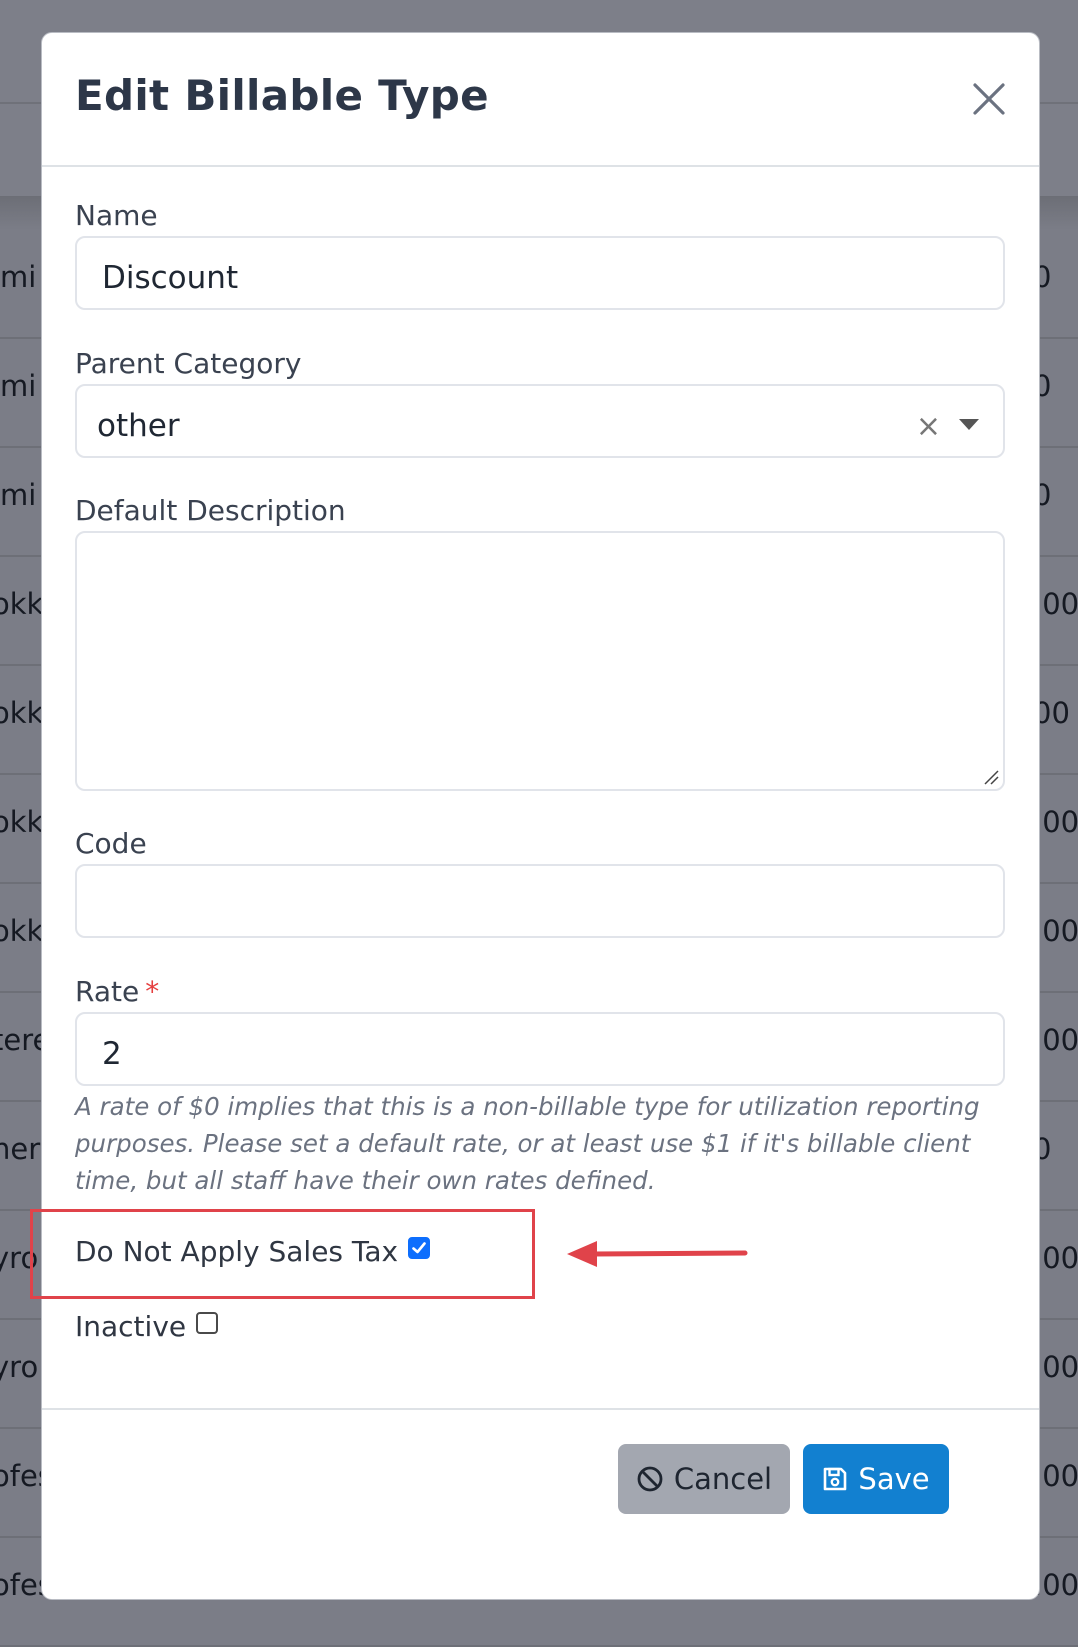  Describe the element at coordinates (540, 100) in the screenshot. I see `modal-header: Edit Billable Type` at that location.